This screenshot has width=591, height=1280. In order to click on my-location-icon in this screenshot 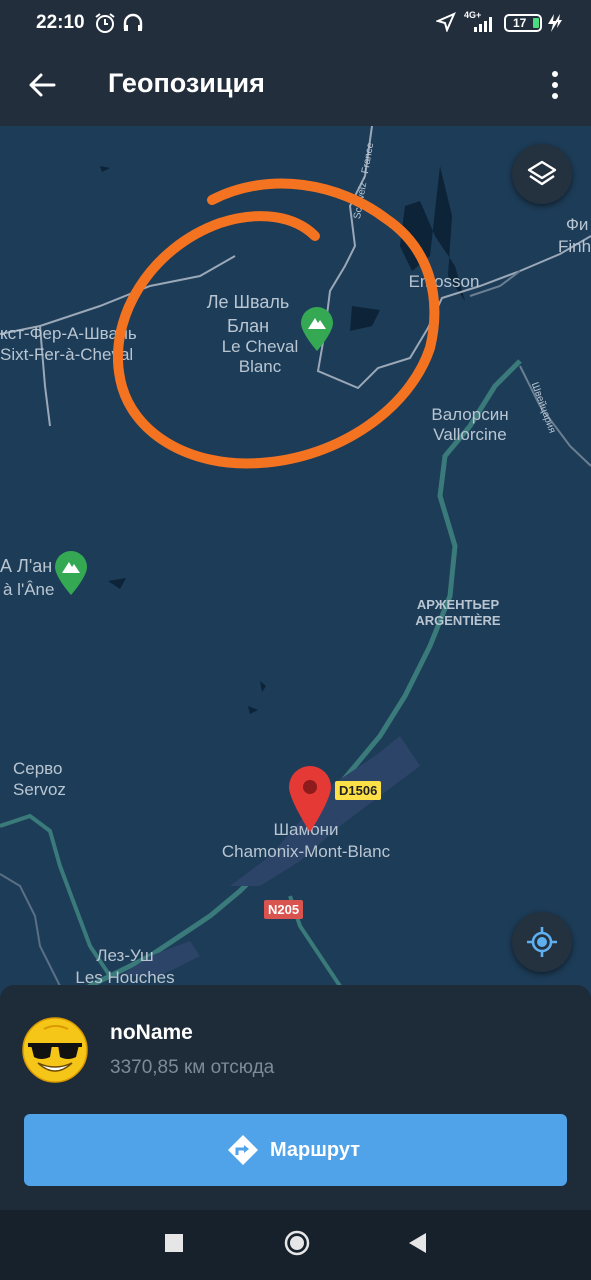, I will do `click(542, 942)`.